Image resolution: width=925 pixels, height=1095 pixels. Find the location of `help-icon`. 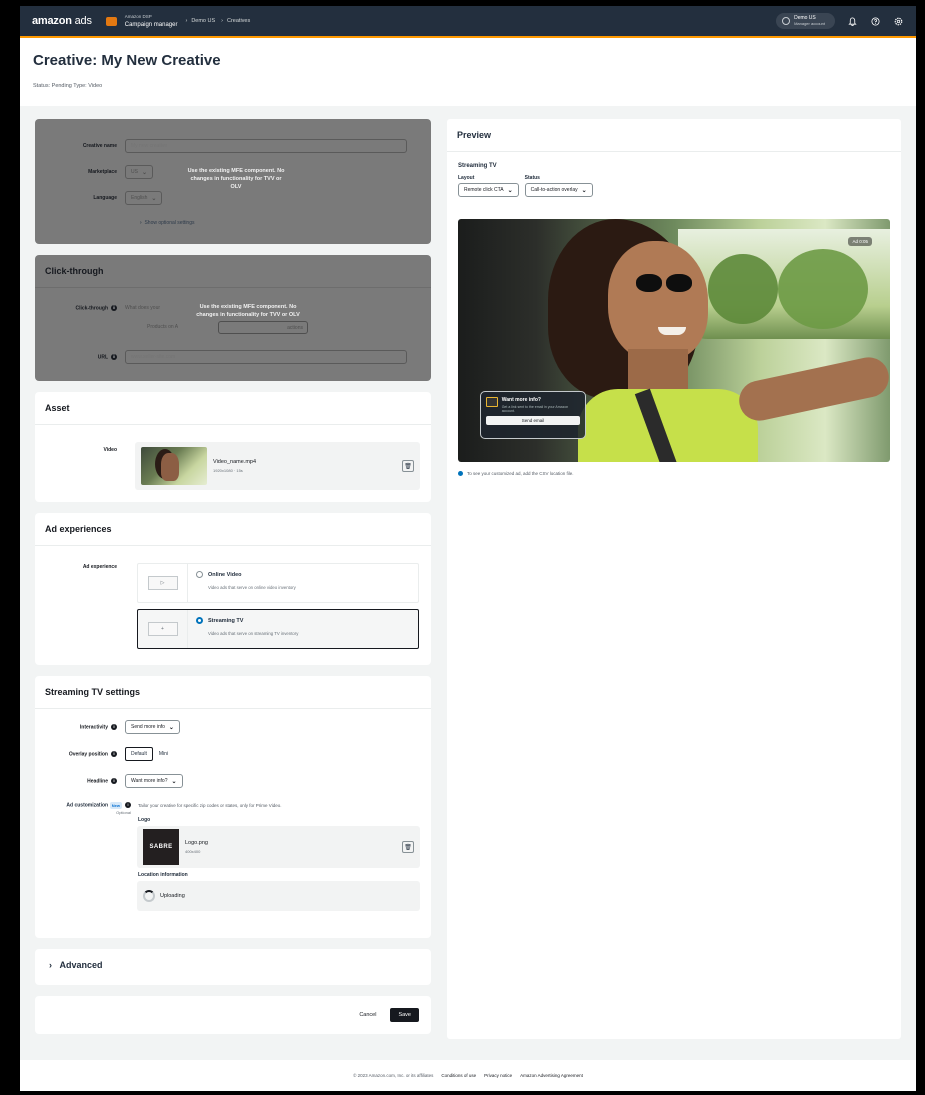

help-icon is located at coordinates (875, 21).